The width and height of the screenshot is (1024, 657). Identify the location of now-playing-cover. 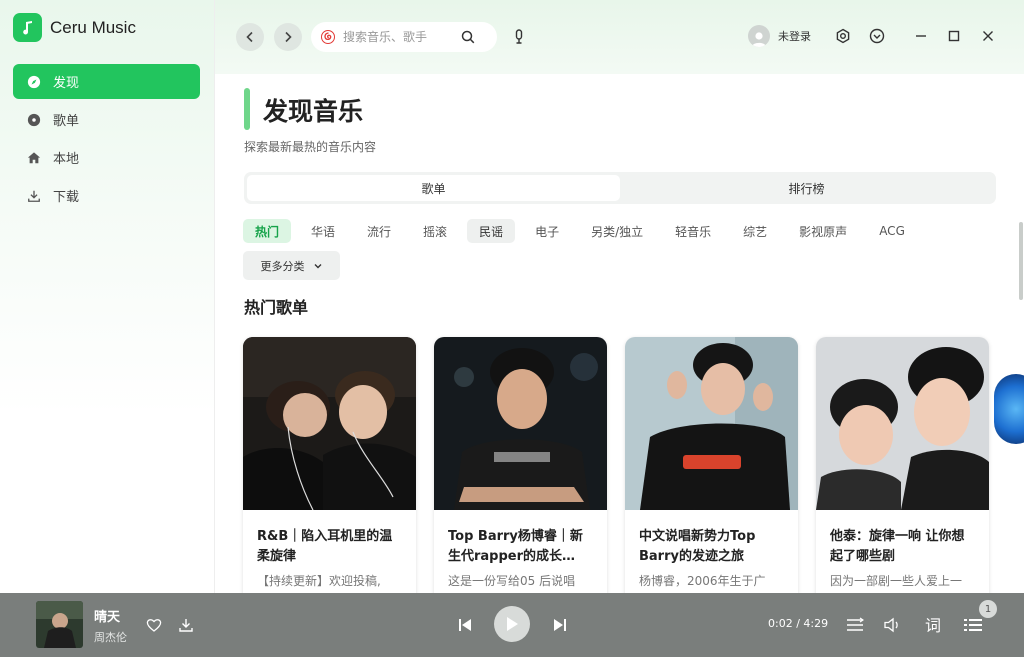
(59, 624).